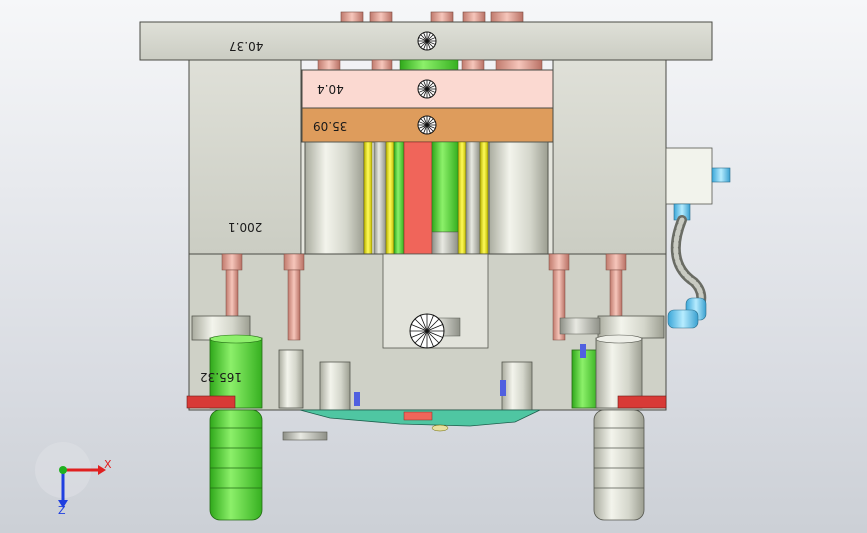 This screenshot has height=533, width=867. Describe the element at coordinates (609, 157) in the screenshot. I see `right-side-block` at that location.